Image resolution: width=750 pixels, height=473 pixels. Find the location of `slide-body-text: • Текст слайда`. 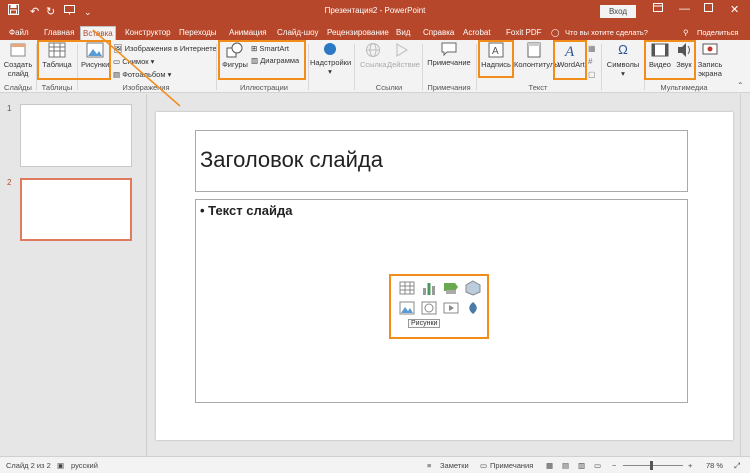

slide-body-text: • Текст слайда is located at coordinates (246, 210).